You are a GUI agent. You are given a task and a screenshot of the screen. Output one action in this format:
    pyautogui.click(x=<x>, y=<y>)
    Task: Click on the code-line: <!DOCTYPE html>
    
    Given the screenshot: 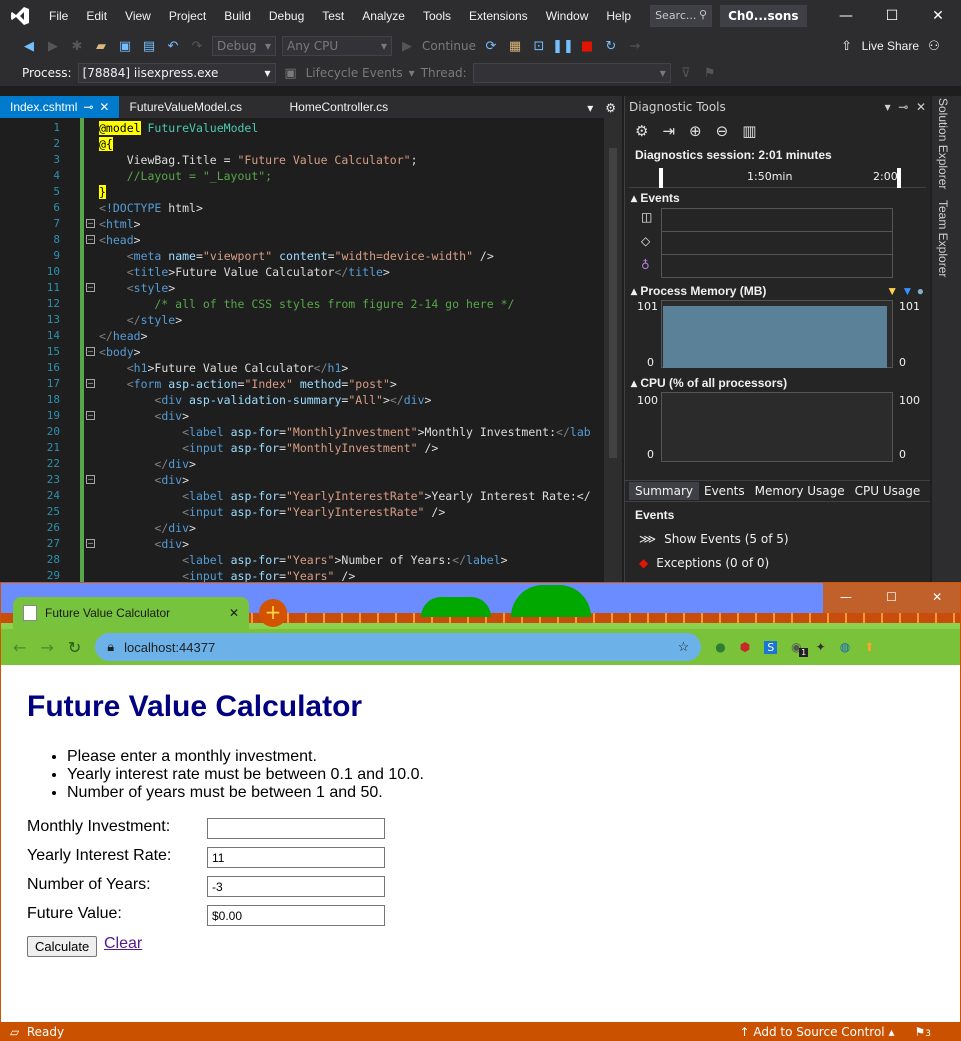 What is the action you would take?
    pyautogui.click(x=151, y=208)
    